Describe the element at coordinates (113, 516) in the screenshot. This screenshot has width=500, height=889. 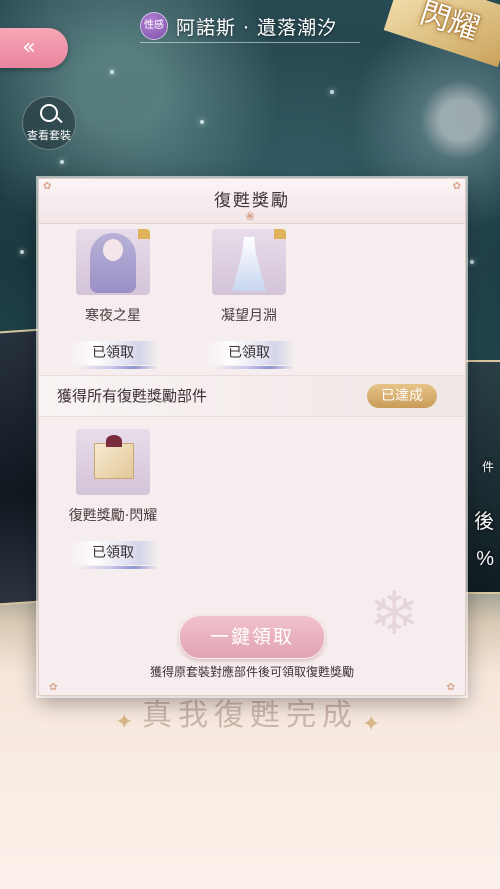
I see `reward-name: 復甦獎勵·閃耀` at that location.